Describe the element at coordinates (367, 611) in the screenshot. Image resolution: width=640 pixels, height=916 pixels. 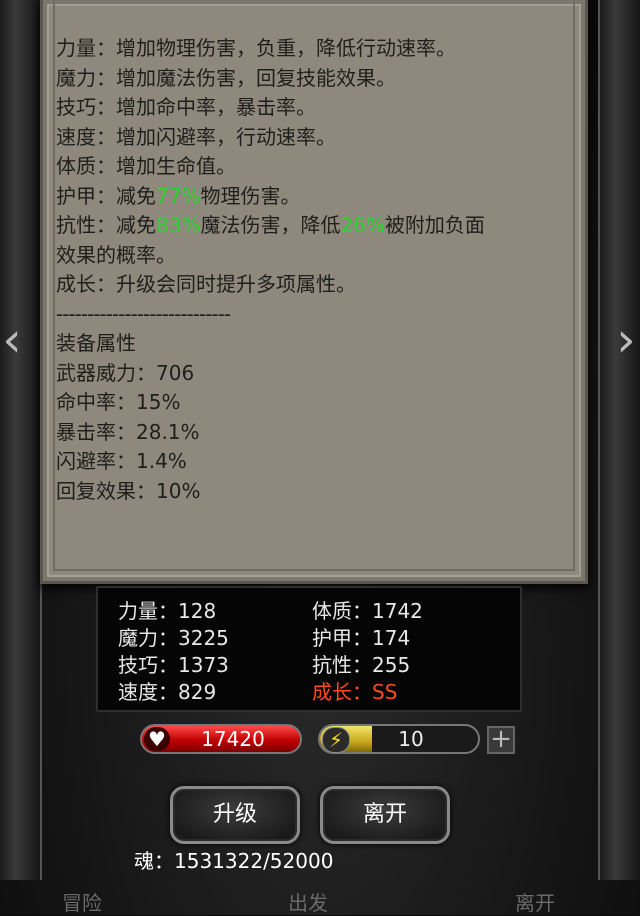
I see `stat-constitution: 体质：1742` at that location.